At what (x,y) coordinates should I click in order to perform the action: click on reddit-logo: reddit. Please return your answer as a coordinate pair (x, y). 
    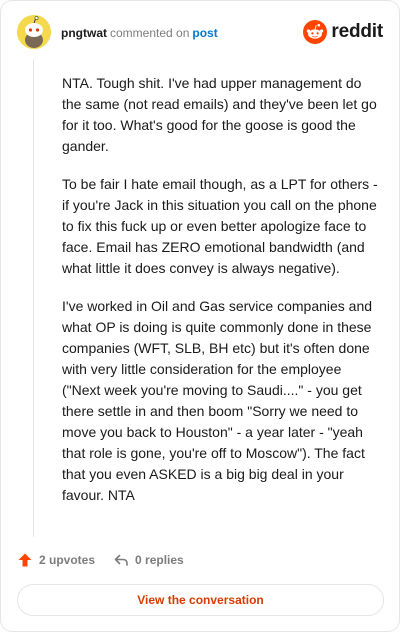
    Looking at the image, I should click on (343, 32).